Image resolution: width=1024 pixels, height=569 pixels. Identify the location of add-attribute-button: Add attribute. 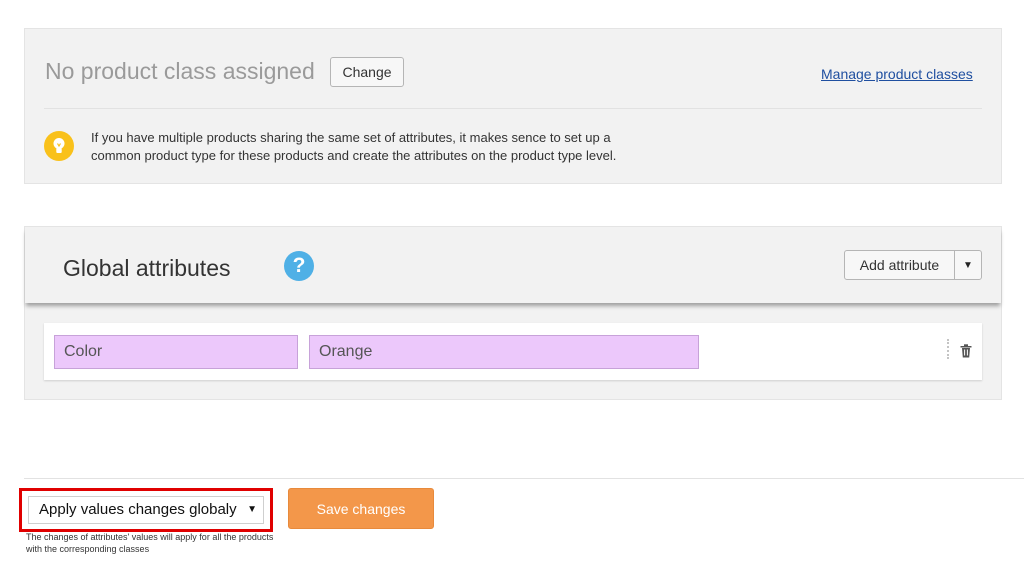
(900, 265).